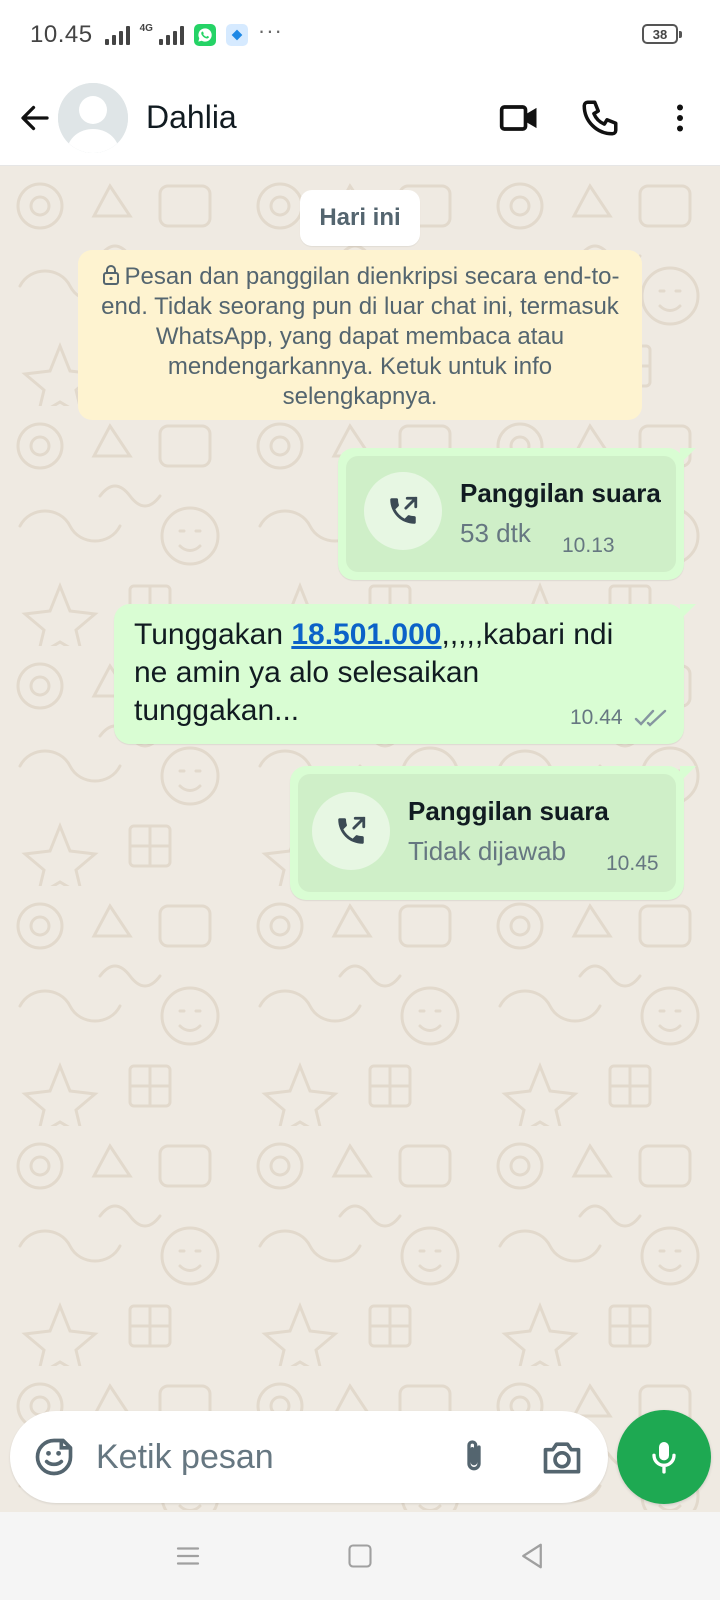 The image size is (720, 1600). Describe the element at coordinates (191, 117) in the screenshot. I see `contact-name: Dahlia` at that location.